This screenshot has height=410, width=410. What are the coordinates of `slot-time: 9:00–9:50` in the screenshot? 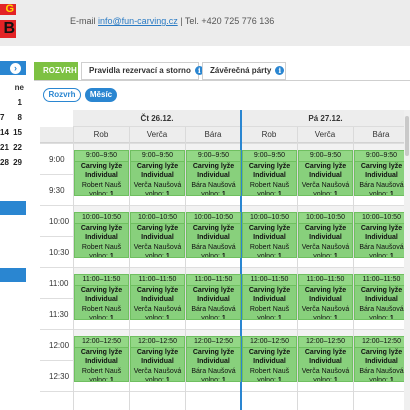 It's located at (101, 156).